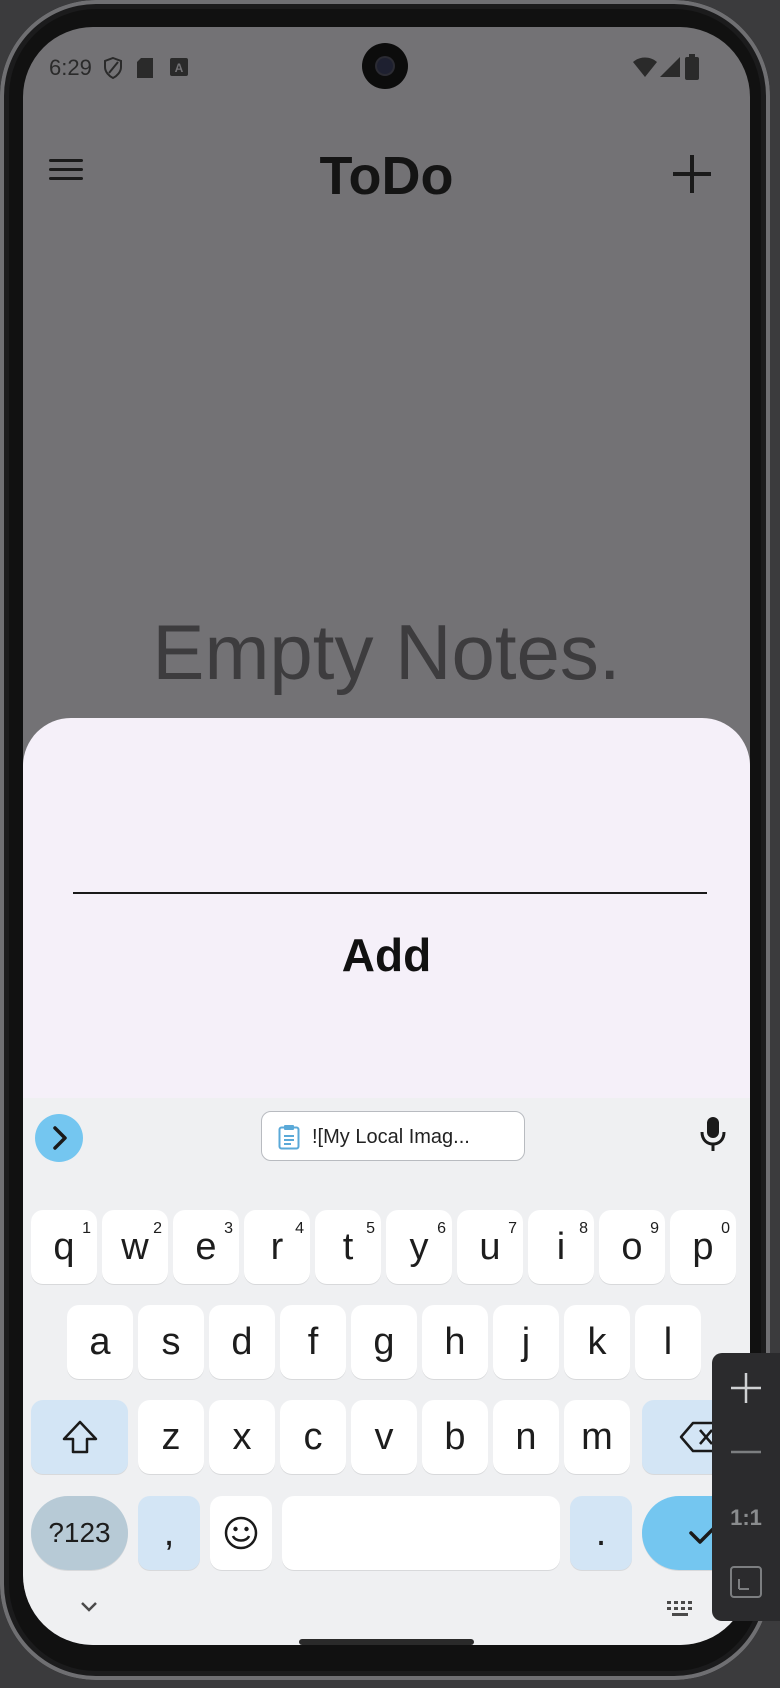  I want to click on zoom-out-button, so click(746, 1454).